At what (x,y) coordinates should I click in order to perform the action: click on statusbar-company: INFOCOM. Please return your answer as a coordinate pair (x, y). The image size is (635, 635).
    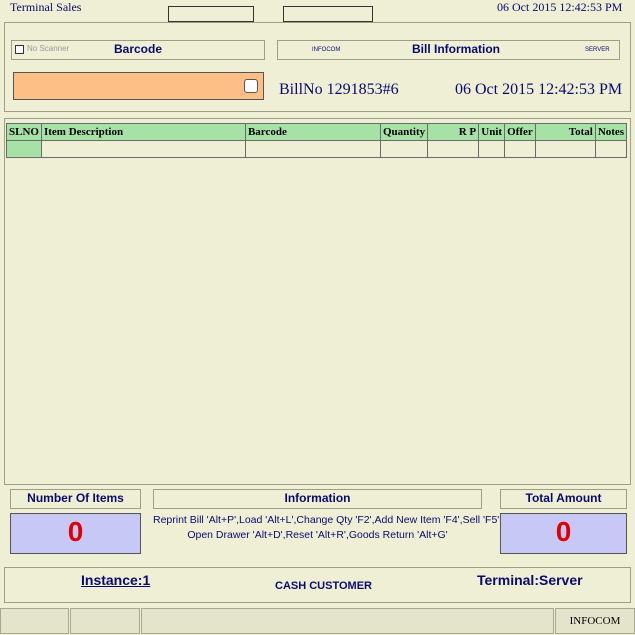
    Looking at the image, I should click on (595, 621).